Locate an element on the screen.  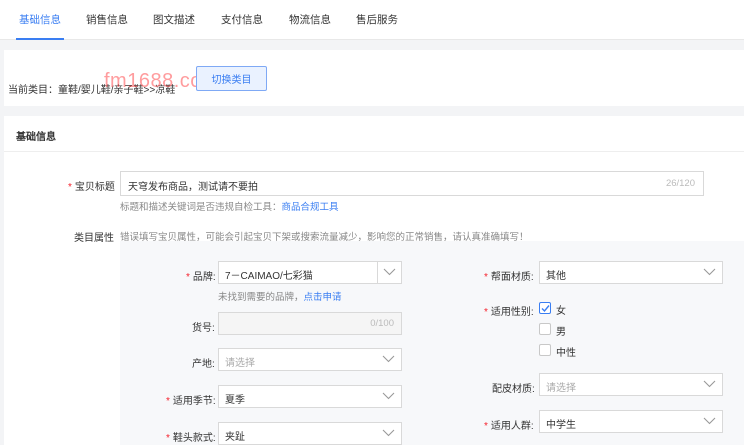
brand-label: * 品牌: is located at coordinates (201, 277).